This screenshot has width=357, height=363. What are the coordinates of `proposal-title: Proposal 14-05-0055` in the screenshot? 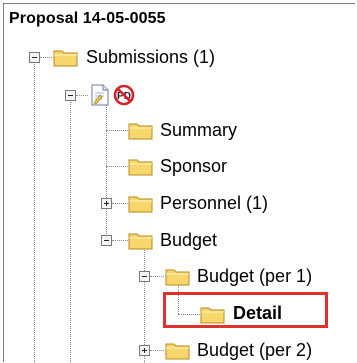 It's located at (87, 18).